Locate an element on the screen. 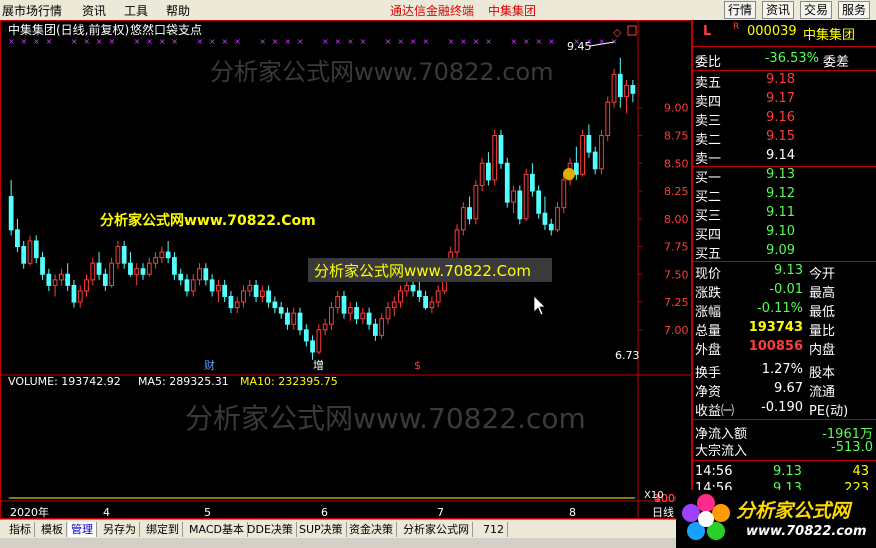  volume-ma10: MA10: 232395.75 is located at coordinates (289, 381).